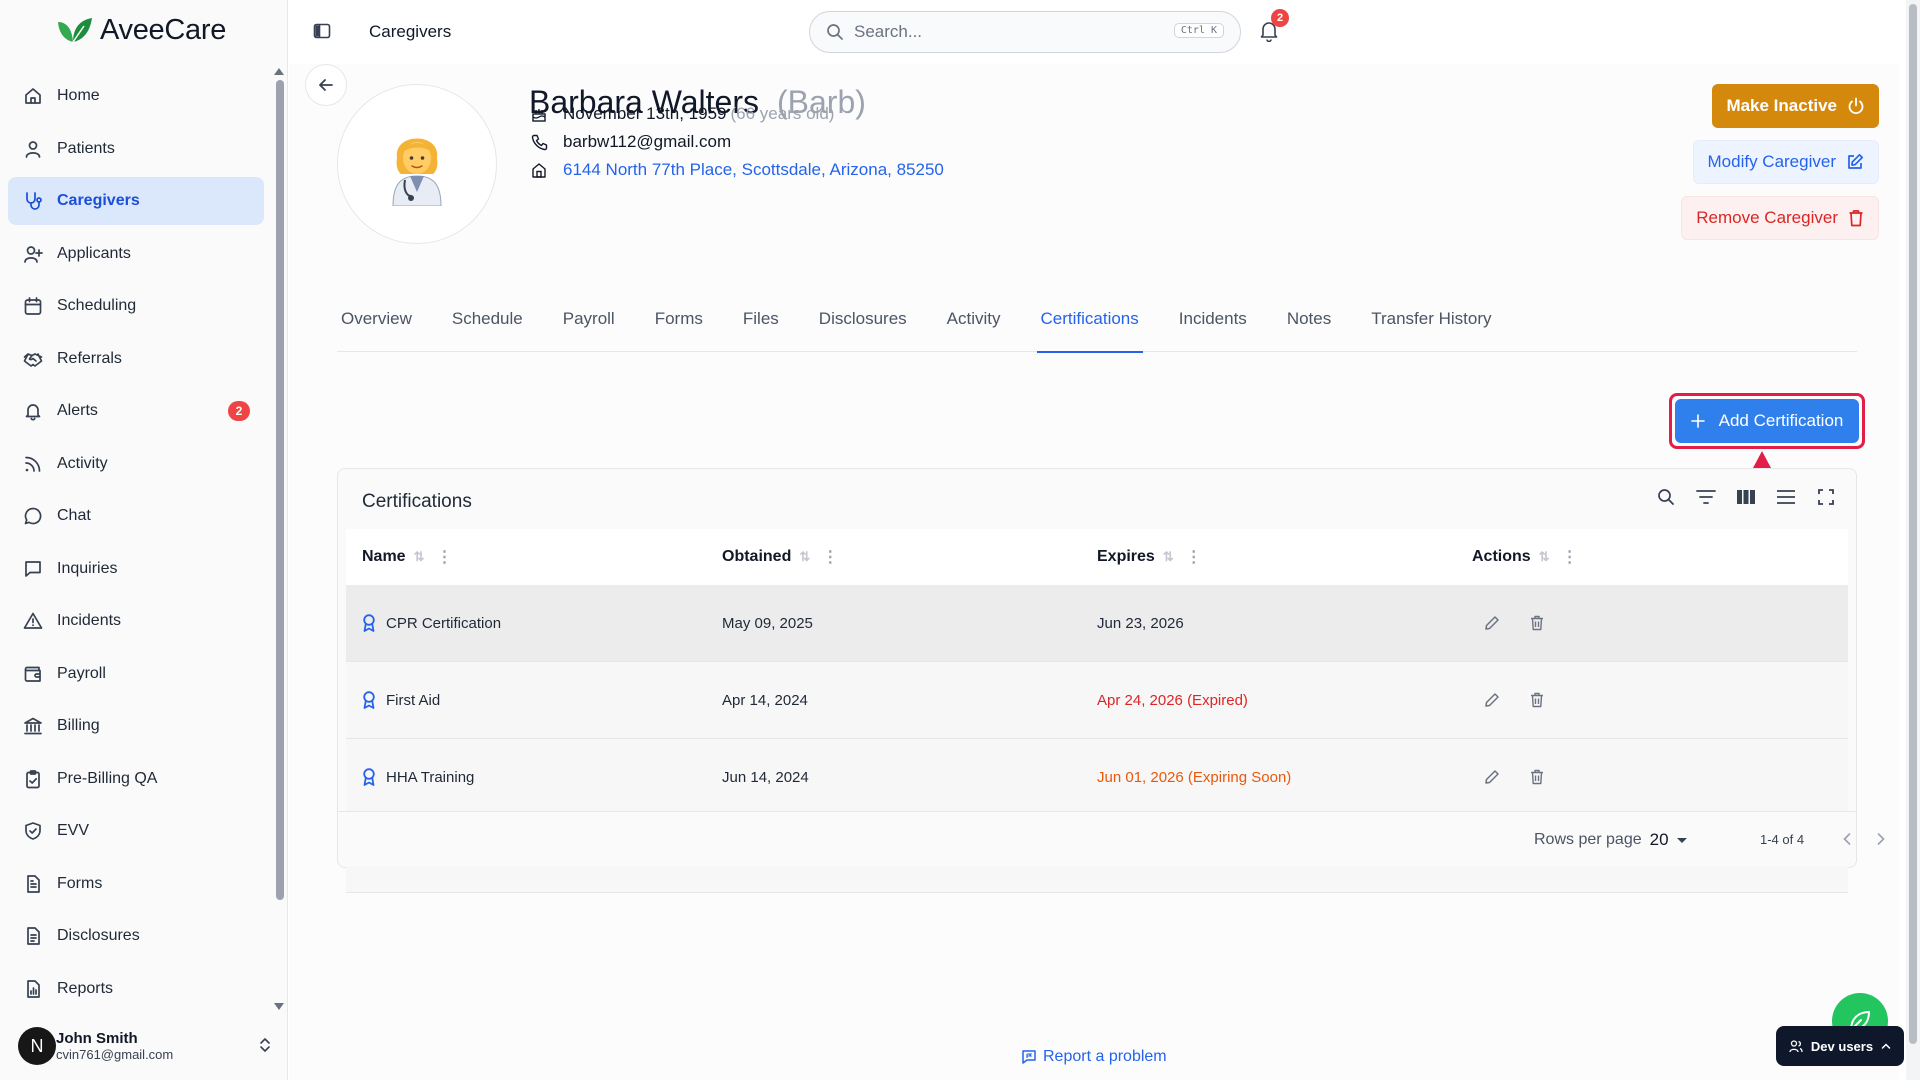  I want to click on dev-users-label: Dev users, so click(1842, 1046).